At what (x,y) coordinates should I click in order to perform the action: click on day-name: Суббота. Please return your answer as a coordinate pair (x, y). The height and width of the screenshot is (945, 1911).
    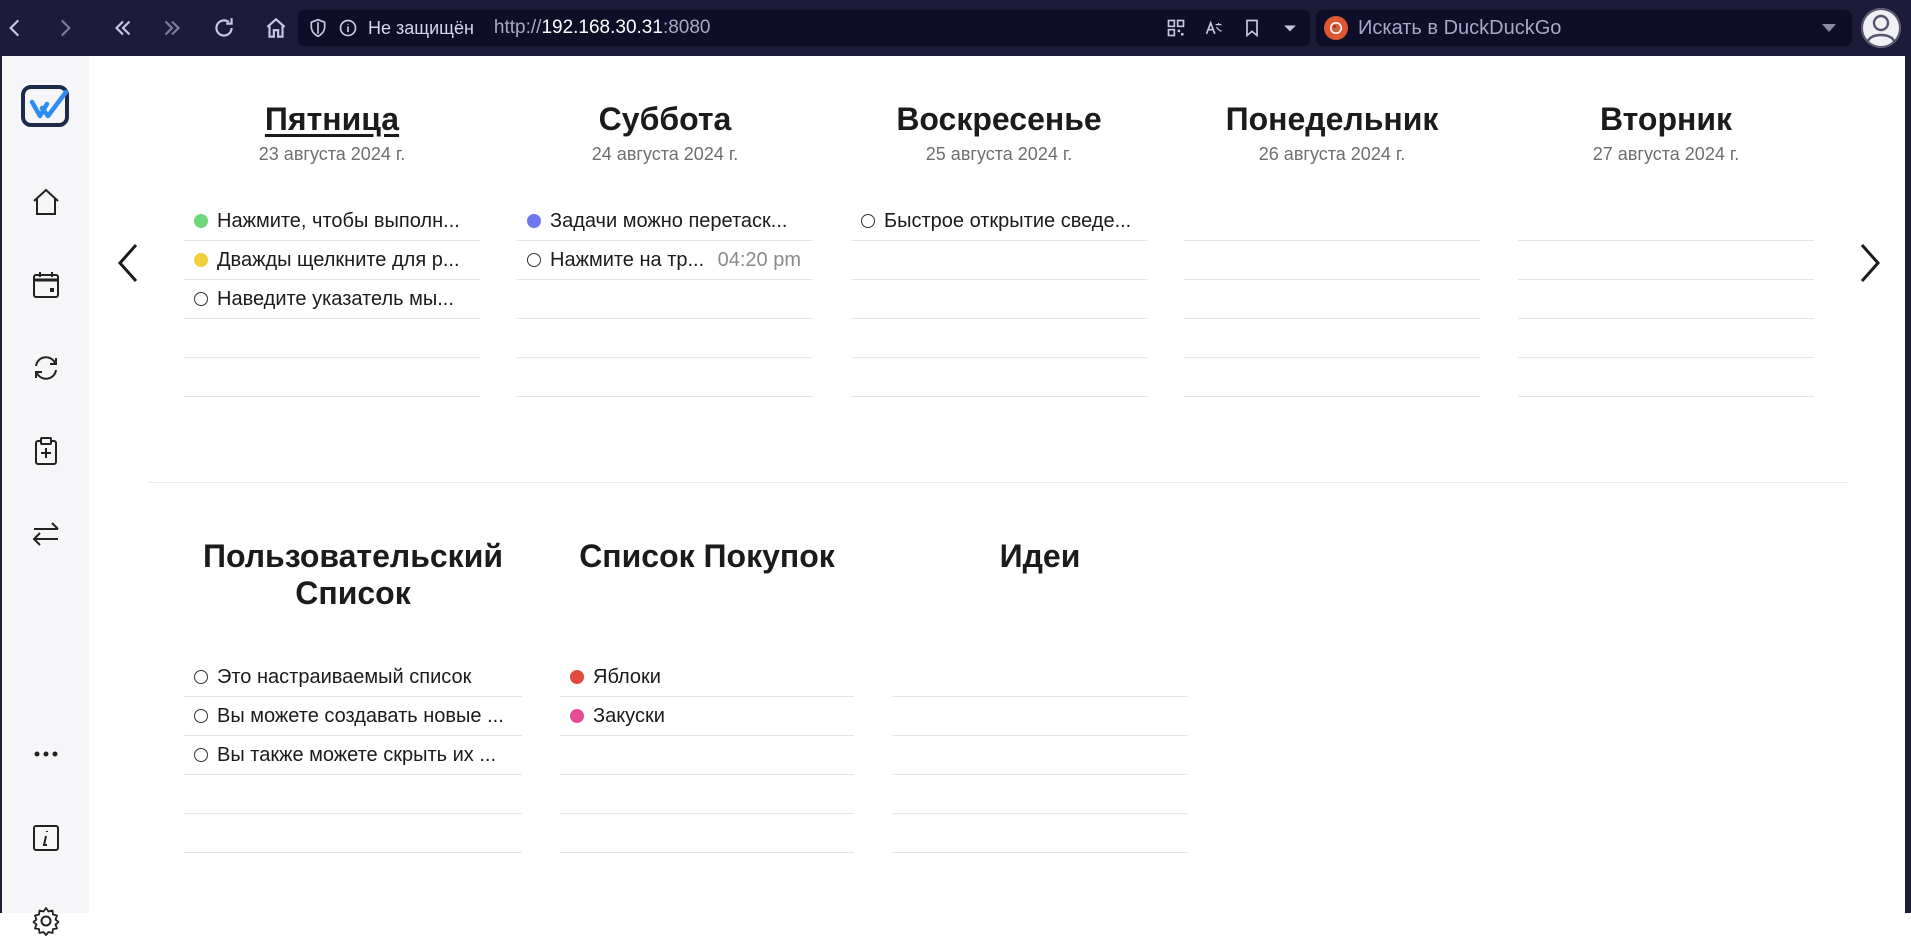
    Looking at the image, I should click on (665, 119).